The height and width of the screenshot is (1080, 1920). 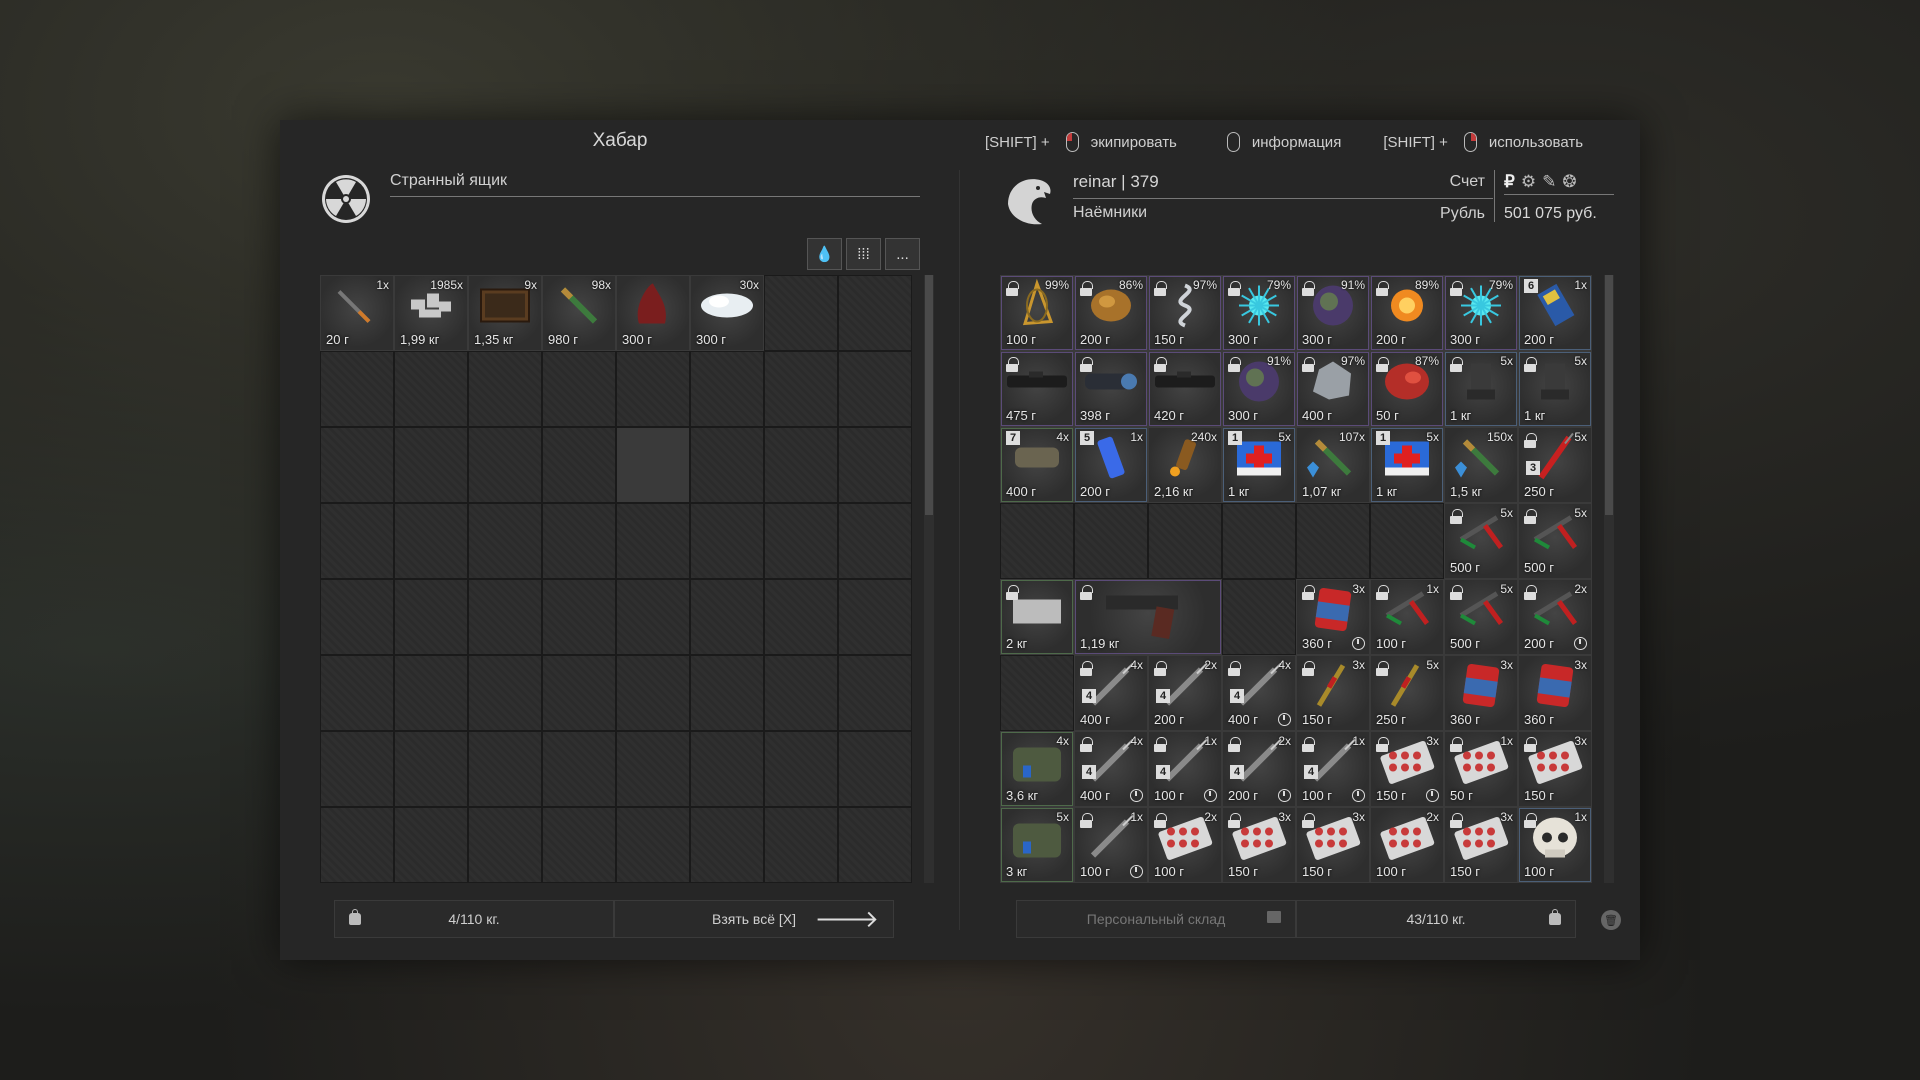 What do you see at coordinates (1407, 465) in the screenshot?
I see `player-item: 1 5x 1 кг` at bounding box center [1407, 465].